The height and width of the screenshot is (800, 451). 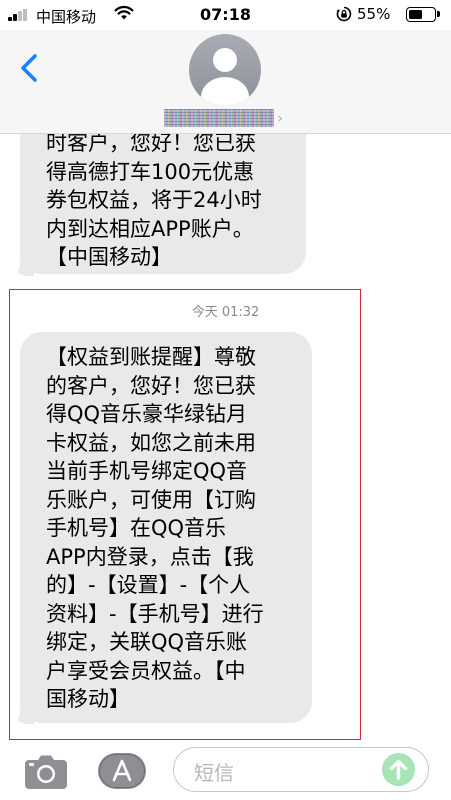 I want to click on battery-tip, so click(x=438, y=14).